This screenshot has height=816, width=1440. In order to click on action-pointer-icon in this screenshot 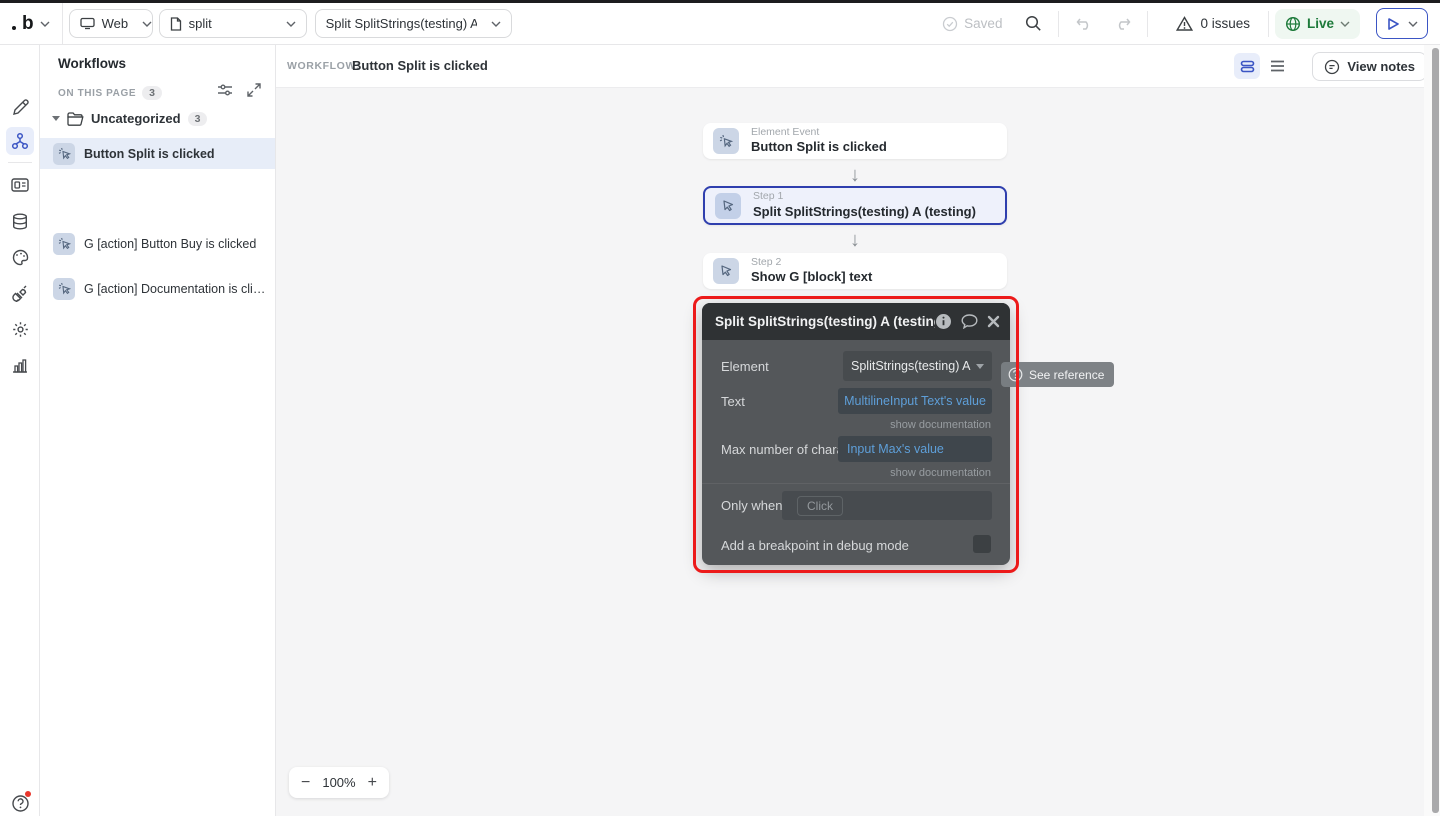, I will do `click(726, 271)`.